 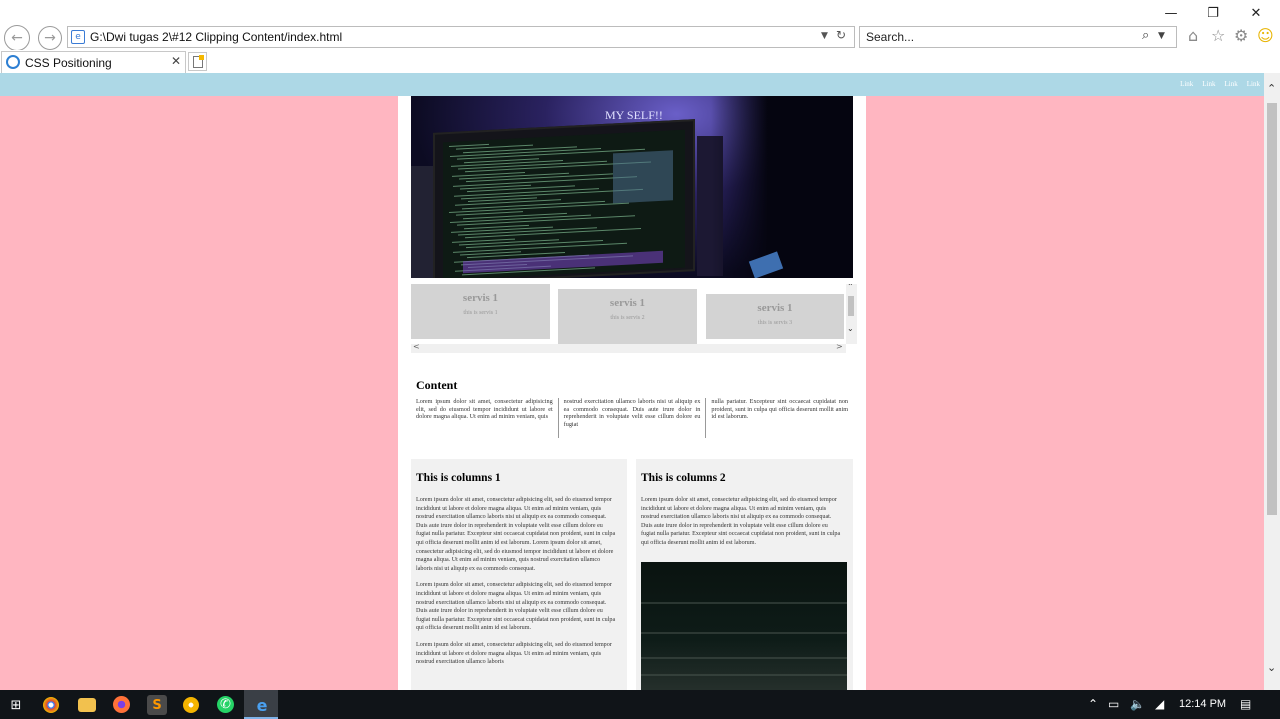 What do you see at coordinates (1159, 704) in the screenshot?
I see `wifi-icon: ◢` at bounding box center [1159, 704].